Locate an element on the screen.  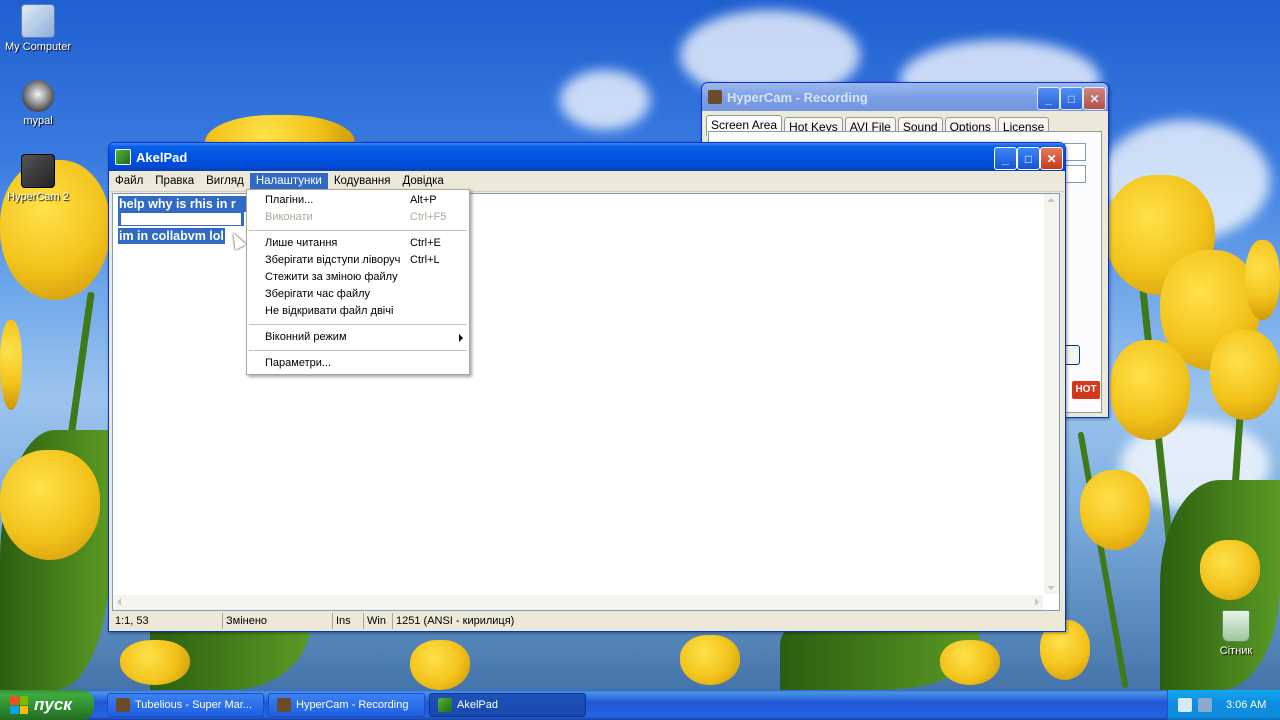
menu-edit: Правка is located at coordinates (174, 181).